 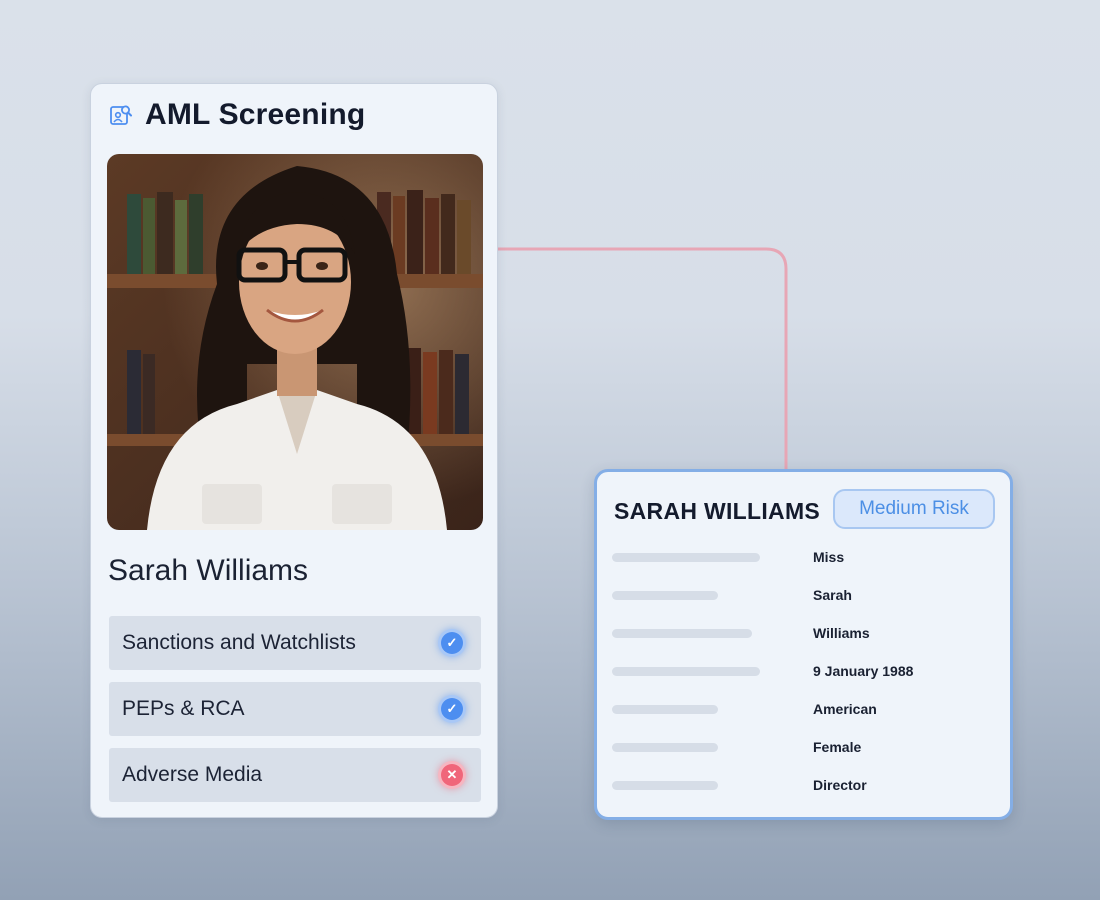 What do you see at coordinates (832, 595) in the screenshot?
I see `field-value: Sarah` at bounding box center [832, 595].